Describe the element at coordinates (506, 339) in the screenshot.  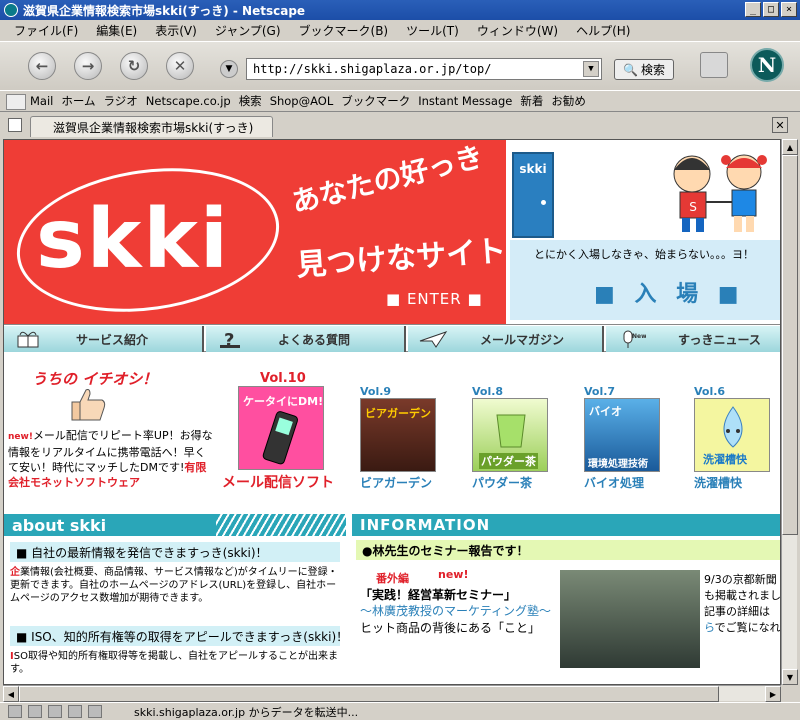
I see `nav-mail-magazine: メールマガジン` at that location.